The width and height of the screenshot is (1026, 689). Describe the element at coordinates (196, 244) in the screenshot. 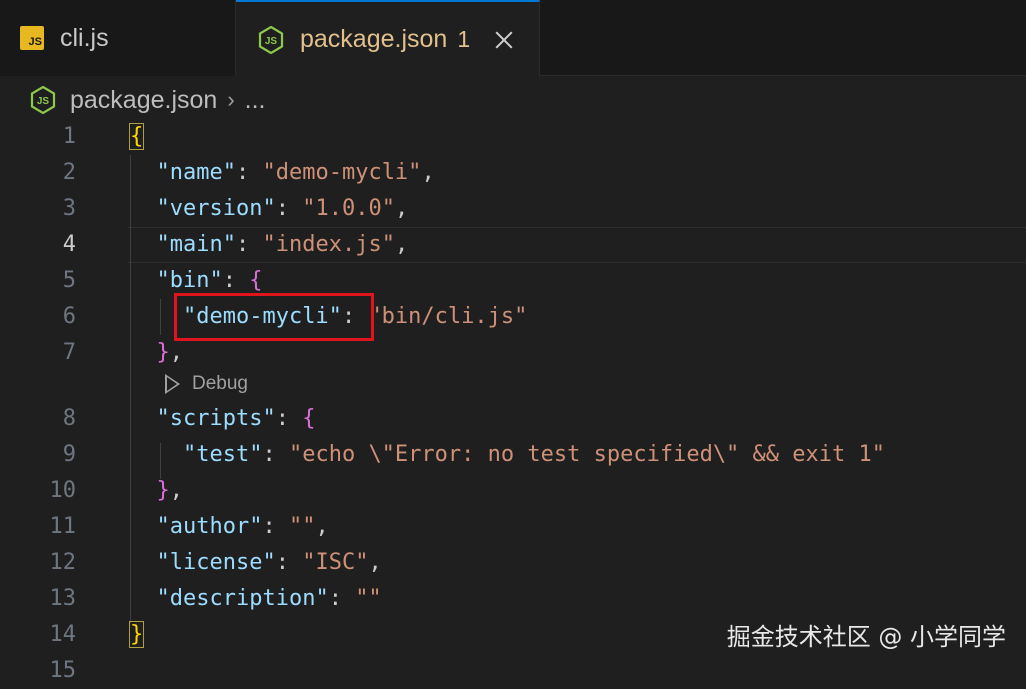

I see `json-key: "main"` at that location.